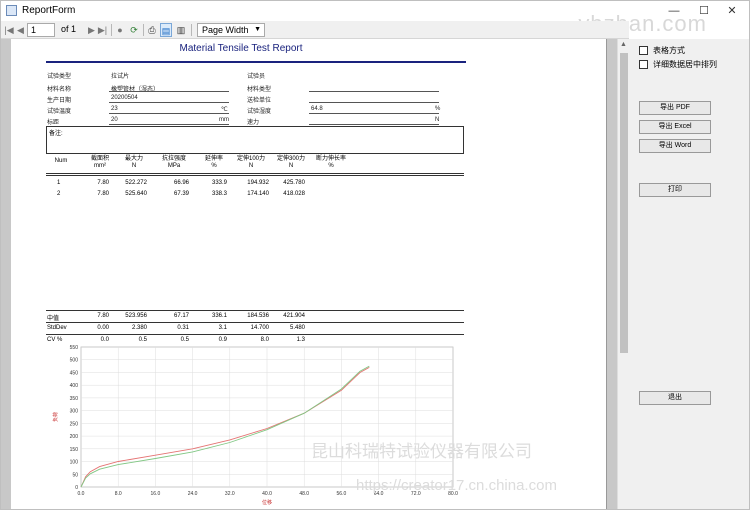  Describe the element at coordinates (74, 412) in the screenshot. I see `y-tick-label: 300` at that location.